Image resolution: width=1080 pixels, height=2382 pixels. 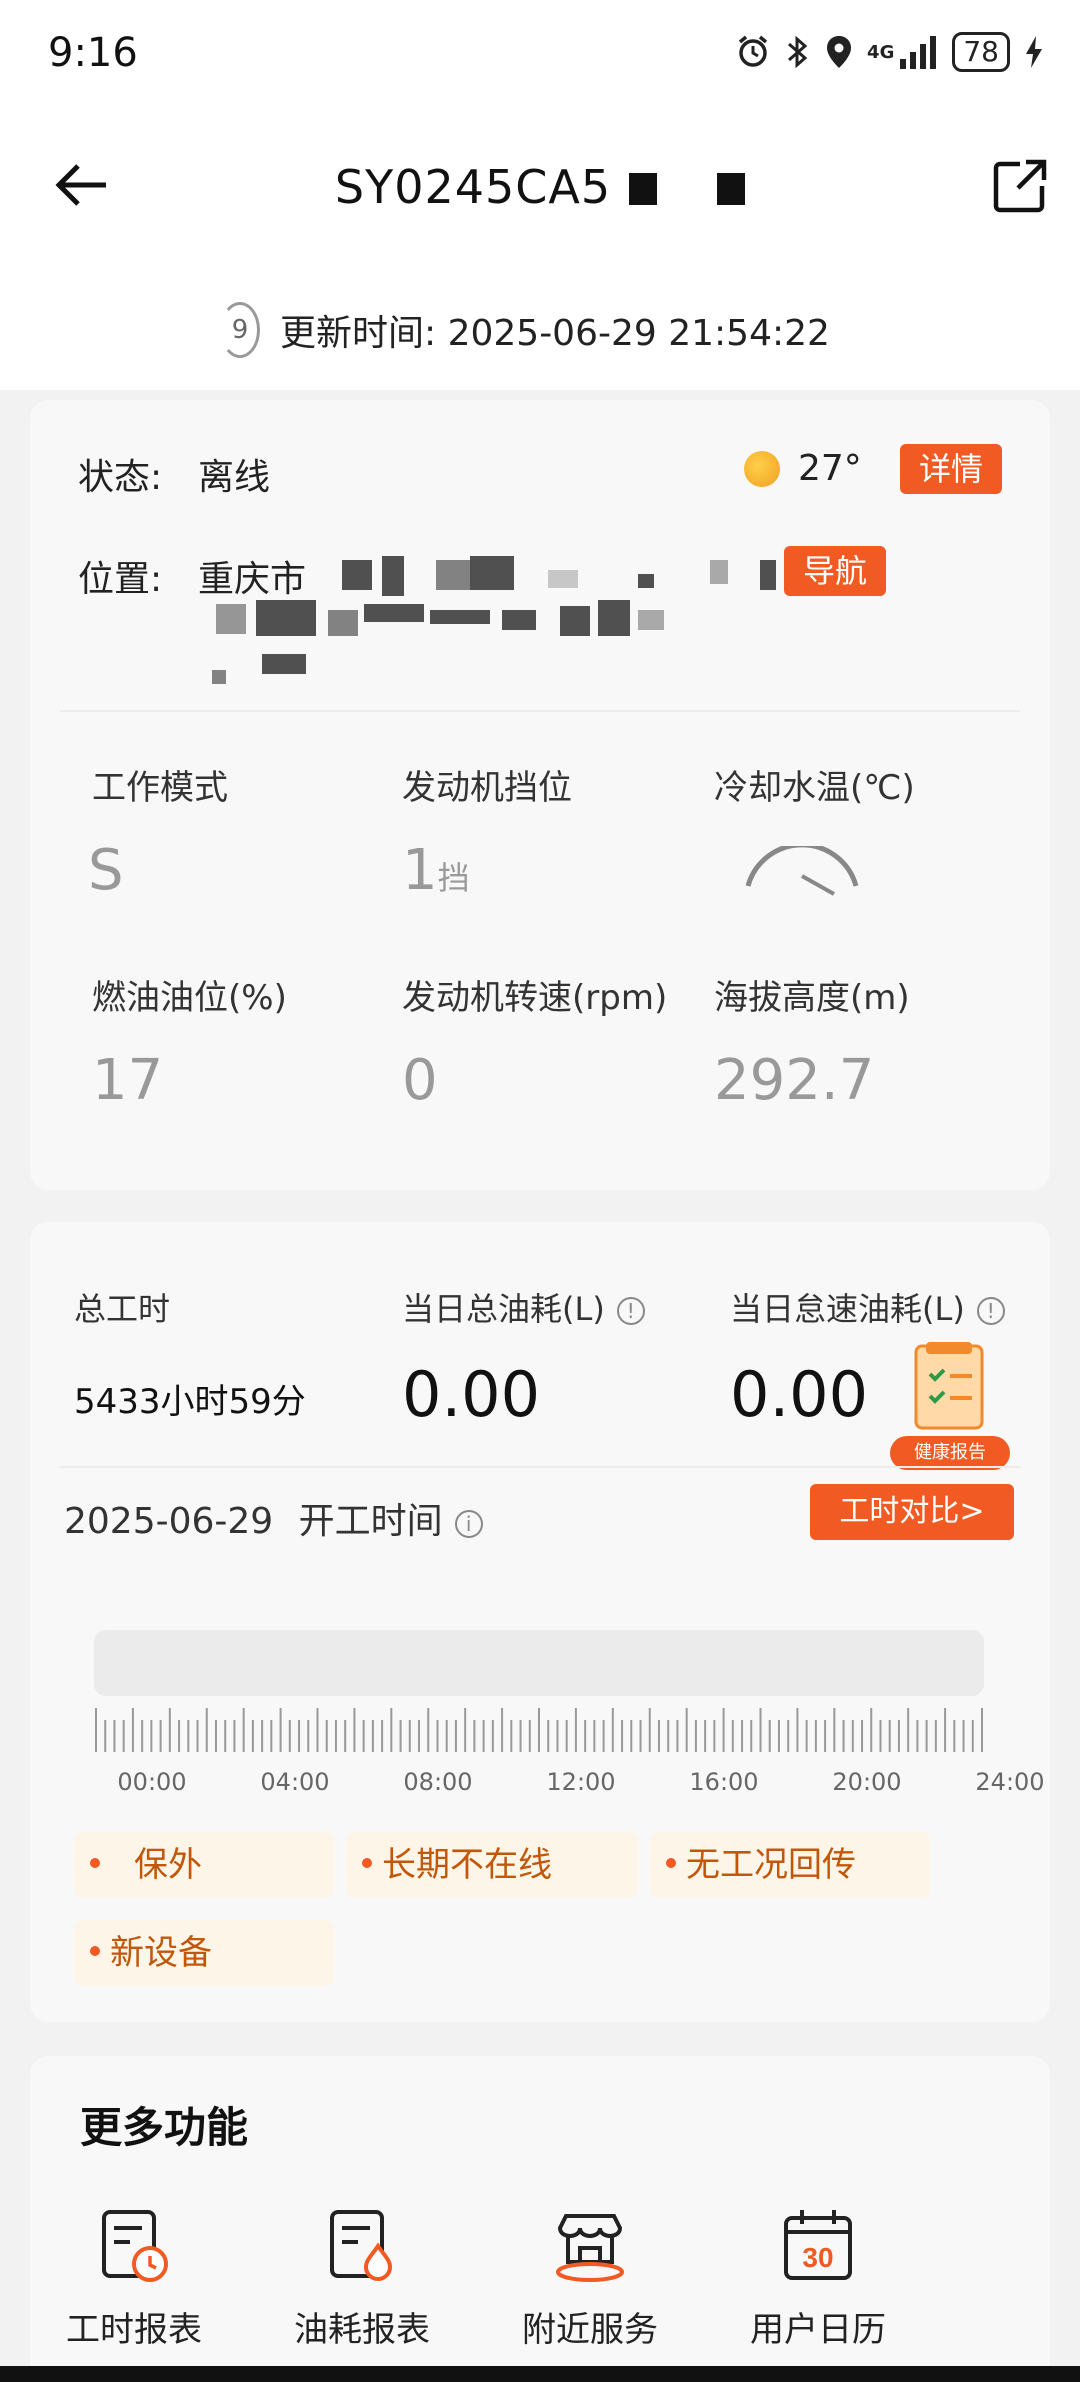 I want to click on start-time-label: 开工时间, so click(x=370, y=1521).